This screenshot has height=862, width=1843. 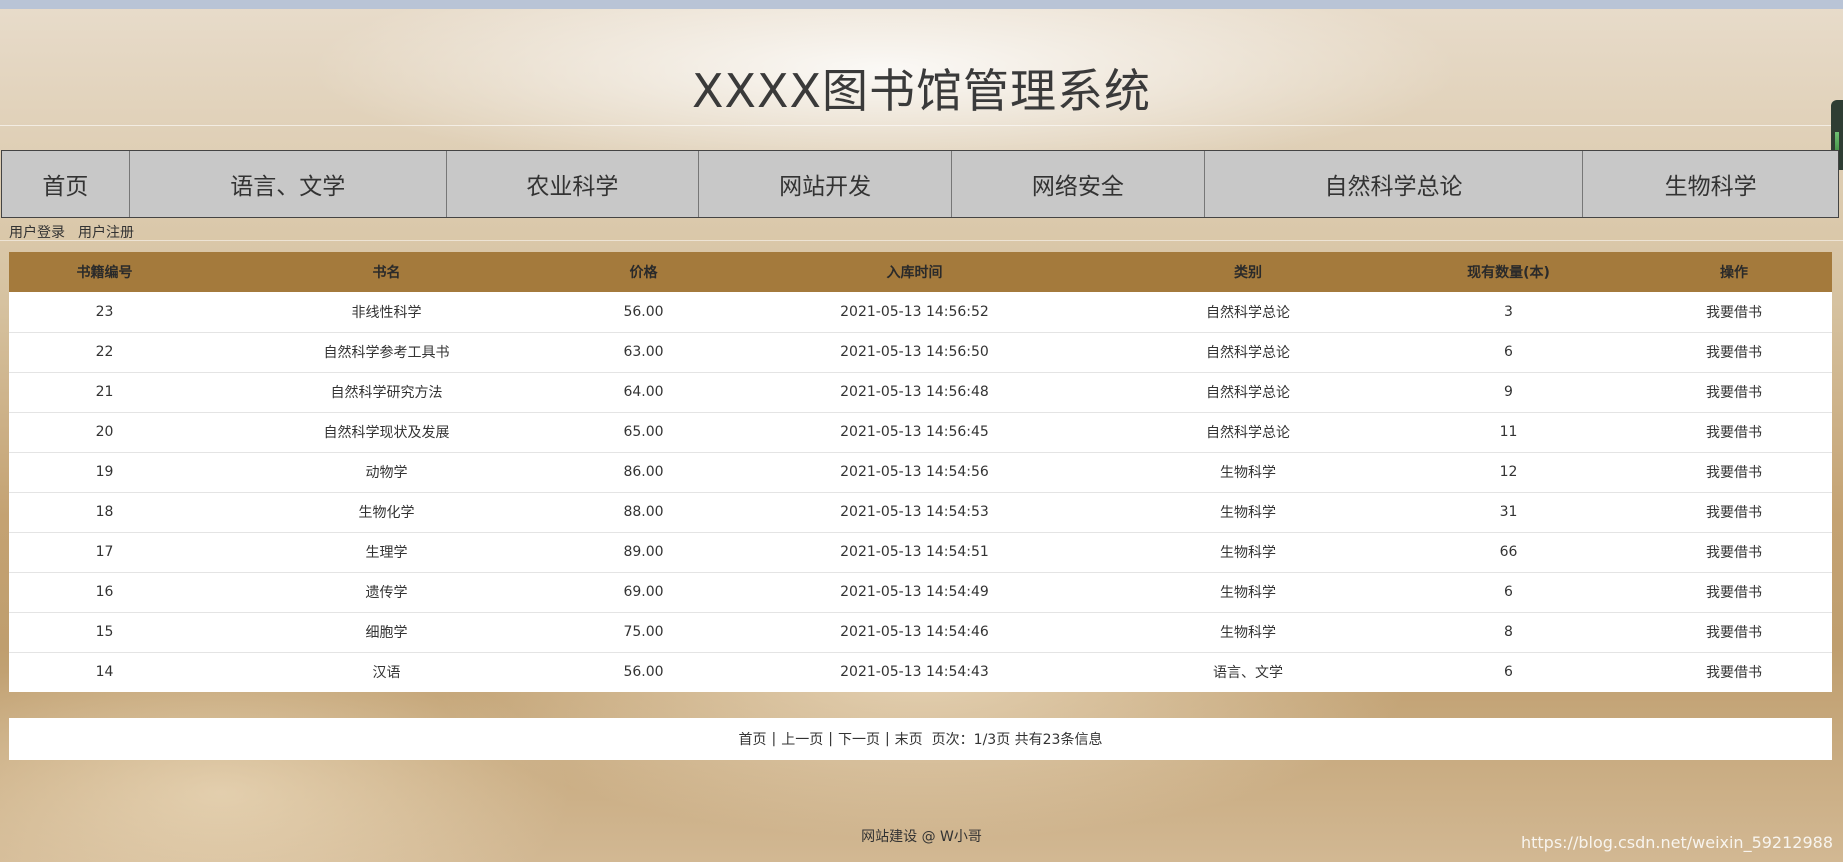 I want to click on cell-stock-time: 2021-05-13 14:56:45, so click(x=914, y=432).